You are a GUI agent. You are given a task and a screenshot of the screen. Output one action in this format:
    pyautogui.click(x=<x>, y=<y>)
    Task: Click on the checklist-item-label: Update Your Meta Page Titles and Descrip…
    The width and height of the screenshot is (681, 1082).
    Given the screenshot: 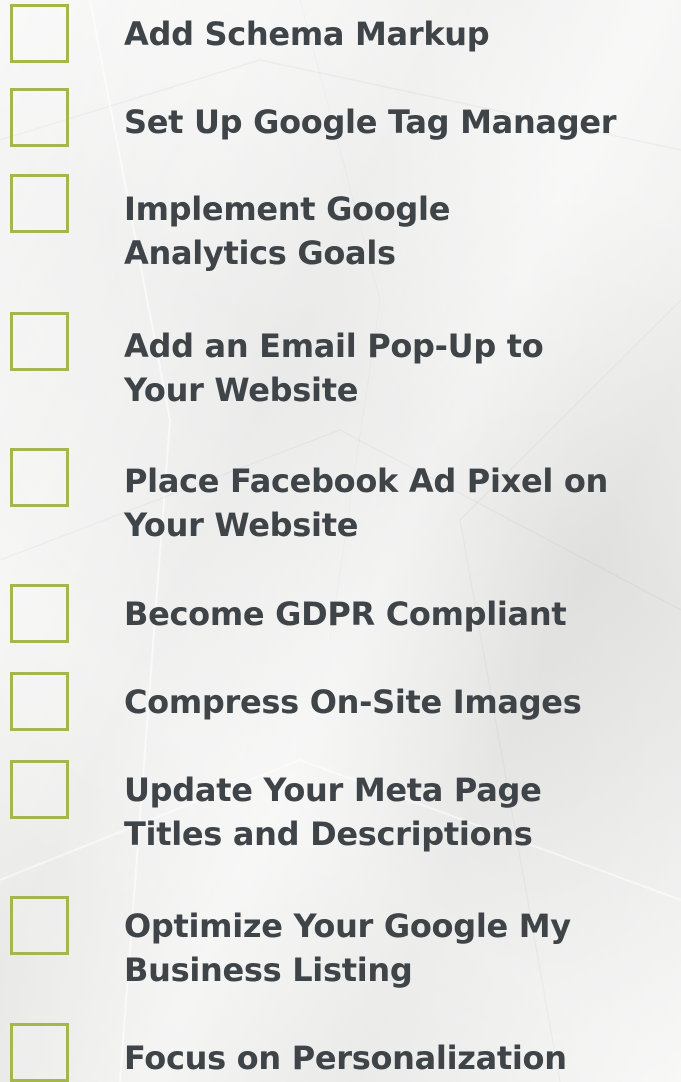 What is the action you would take?
    pyautogui.click(x=333, y=812)
    